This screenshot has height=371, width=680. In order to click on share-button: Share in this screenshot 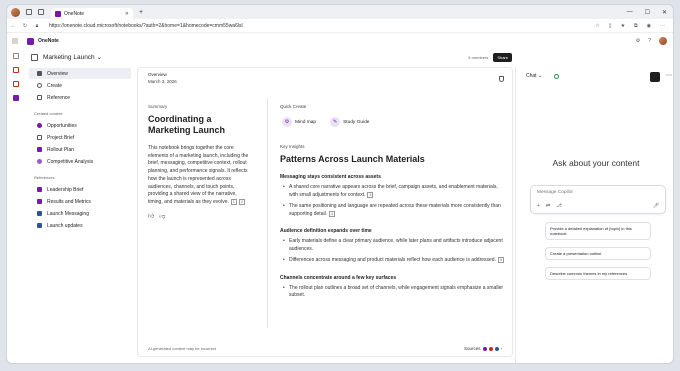, I will do `click(502, 57)`.